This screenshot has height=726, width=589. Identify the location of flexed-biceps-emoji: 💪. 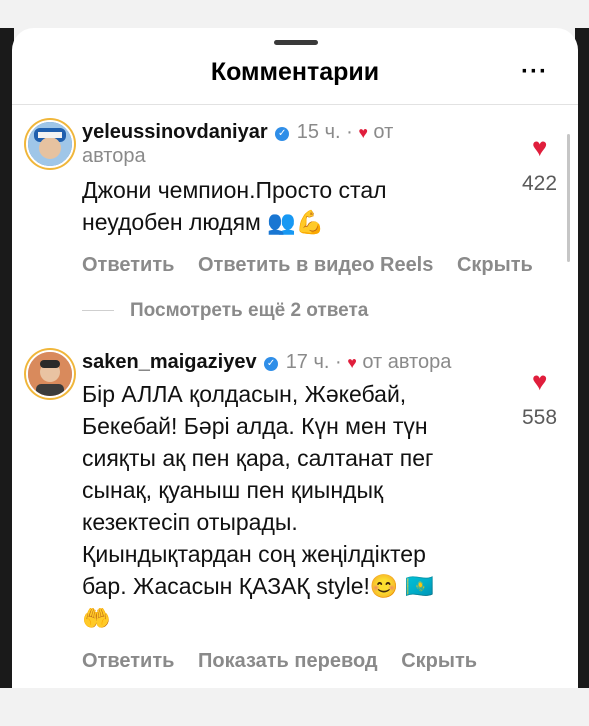
(310, 222).